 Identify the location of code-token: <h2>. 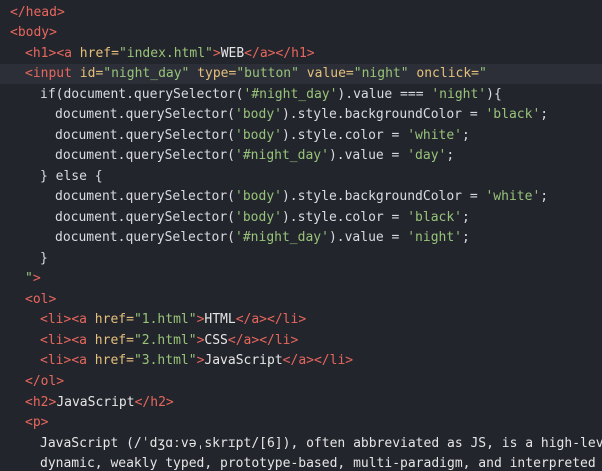
(41, 402).